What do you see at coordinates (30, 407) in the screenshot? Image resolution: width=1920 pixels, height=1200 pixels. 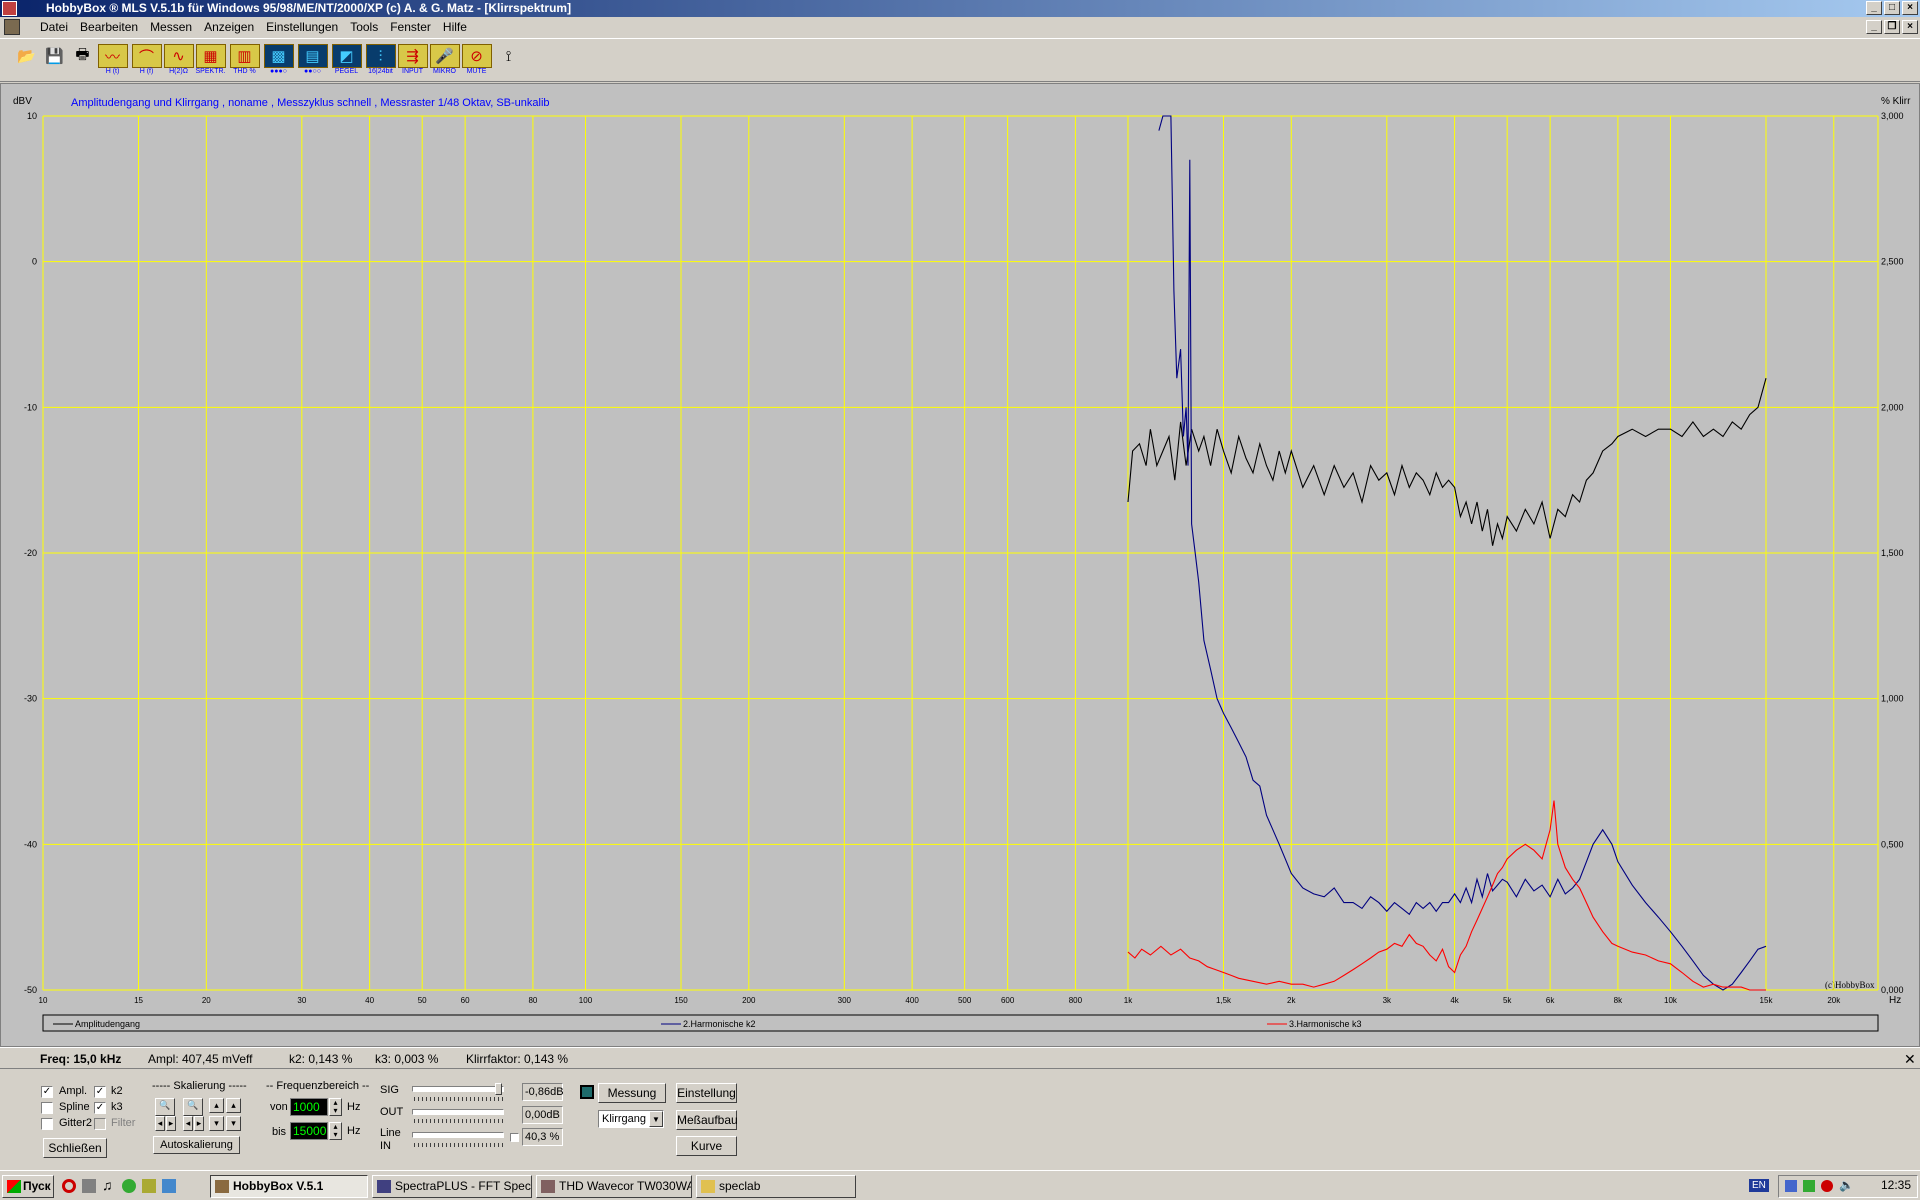 I see `y-tick-label: -10` at bounding box center [30, 407].